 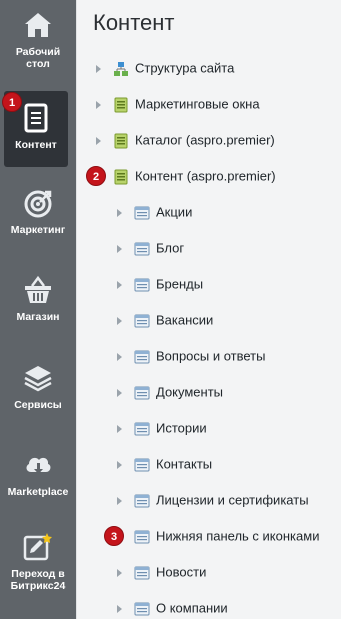 I want to click on tree-item: Вакансии, so click(x=165, y=320).